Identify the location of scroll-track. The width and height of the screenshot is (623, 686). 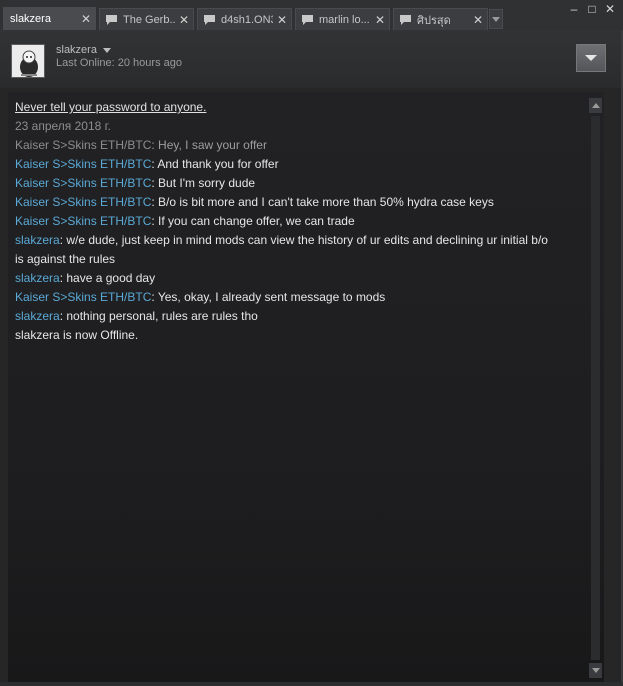
(595, 388).